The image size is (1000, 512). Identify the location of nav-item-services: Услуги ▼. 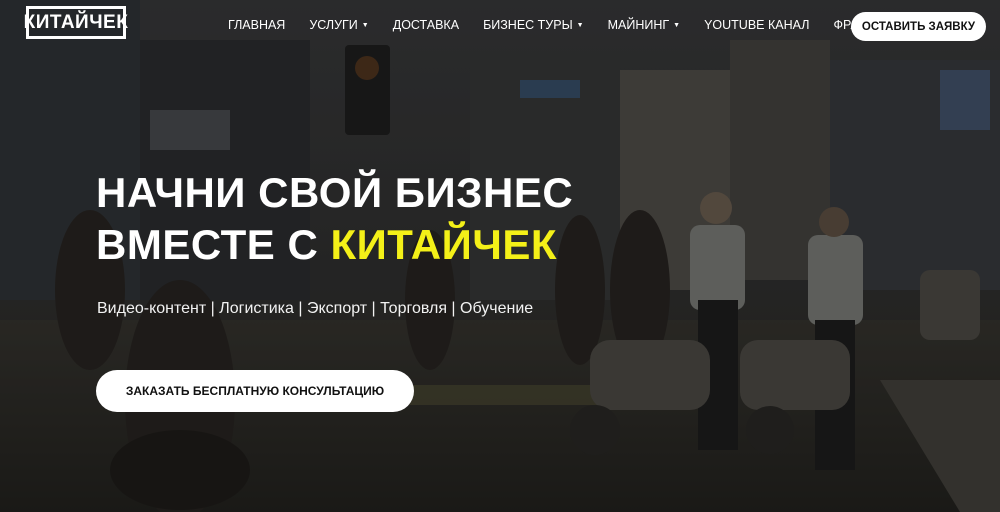
(338, 25).